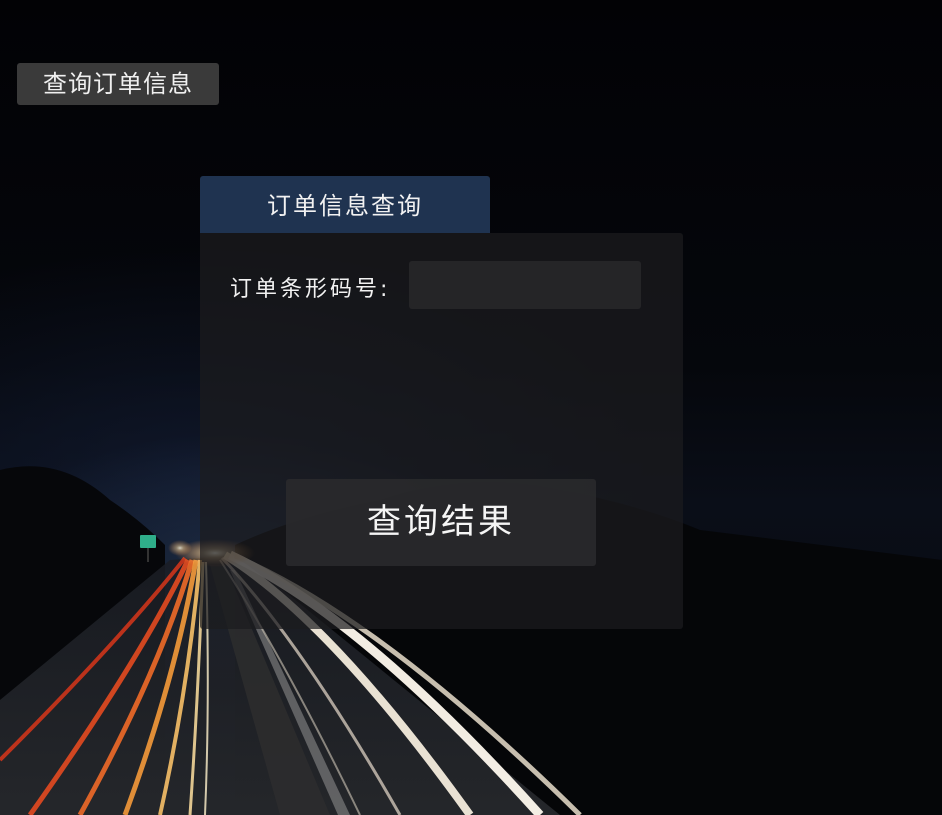  What do you see at coordinates (148, 541) in the screenshot?
I see `road-sign` at bounding box center [148, 541].